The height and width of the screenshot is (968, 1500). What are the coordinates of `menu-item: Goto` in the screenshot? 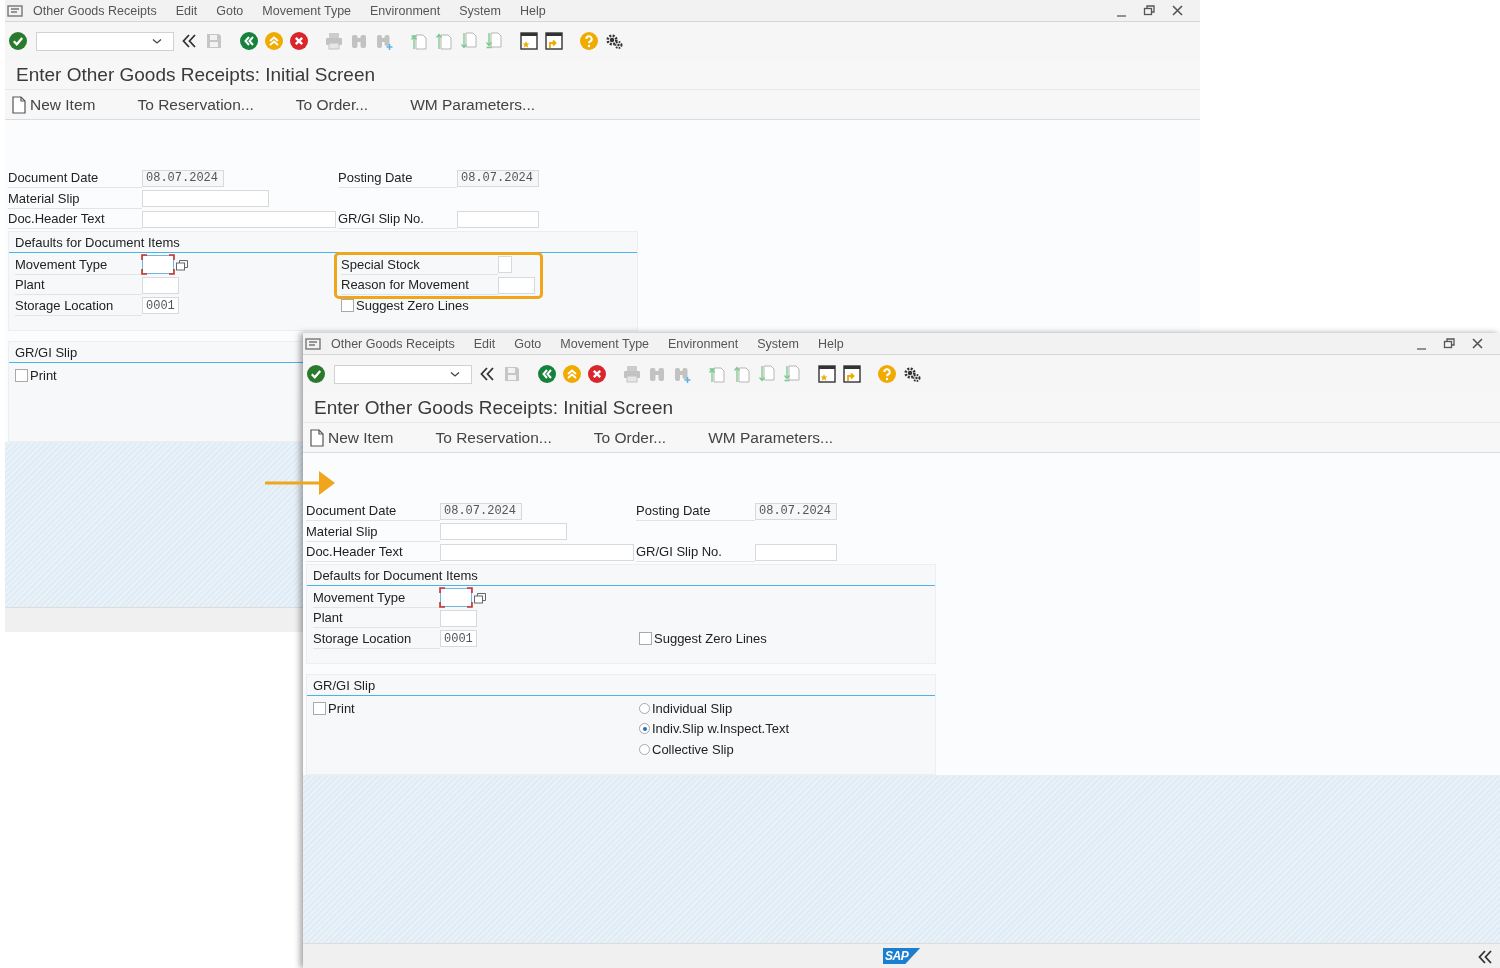 It's located at (230, 10).